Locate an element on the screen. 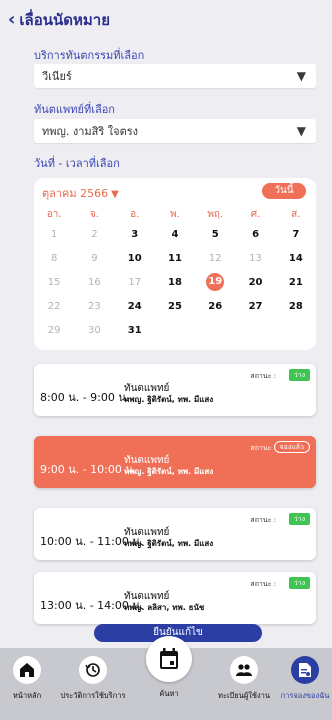 Image resolution: width=332 pixels, height=720 pixels. calendar-day: 12 is located at coordinates (215, 258).